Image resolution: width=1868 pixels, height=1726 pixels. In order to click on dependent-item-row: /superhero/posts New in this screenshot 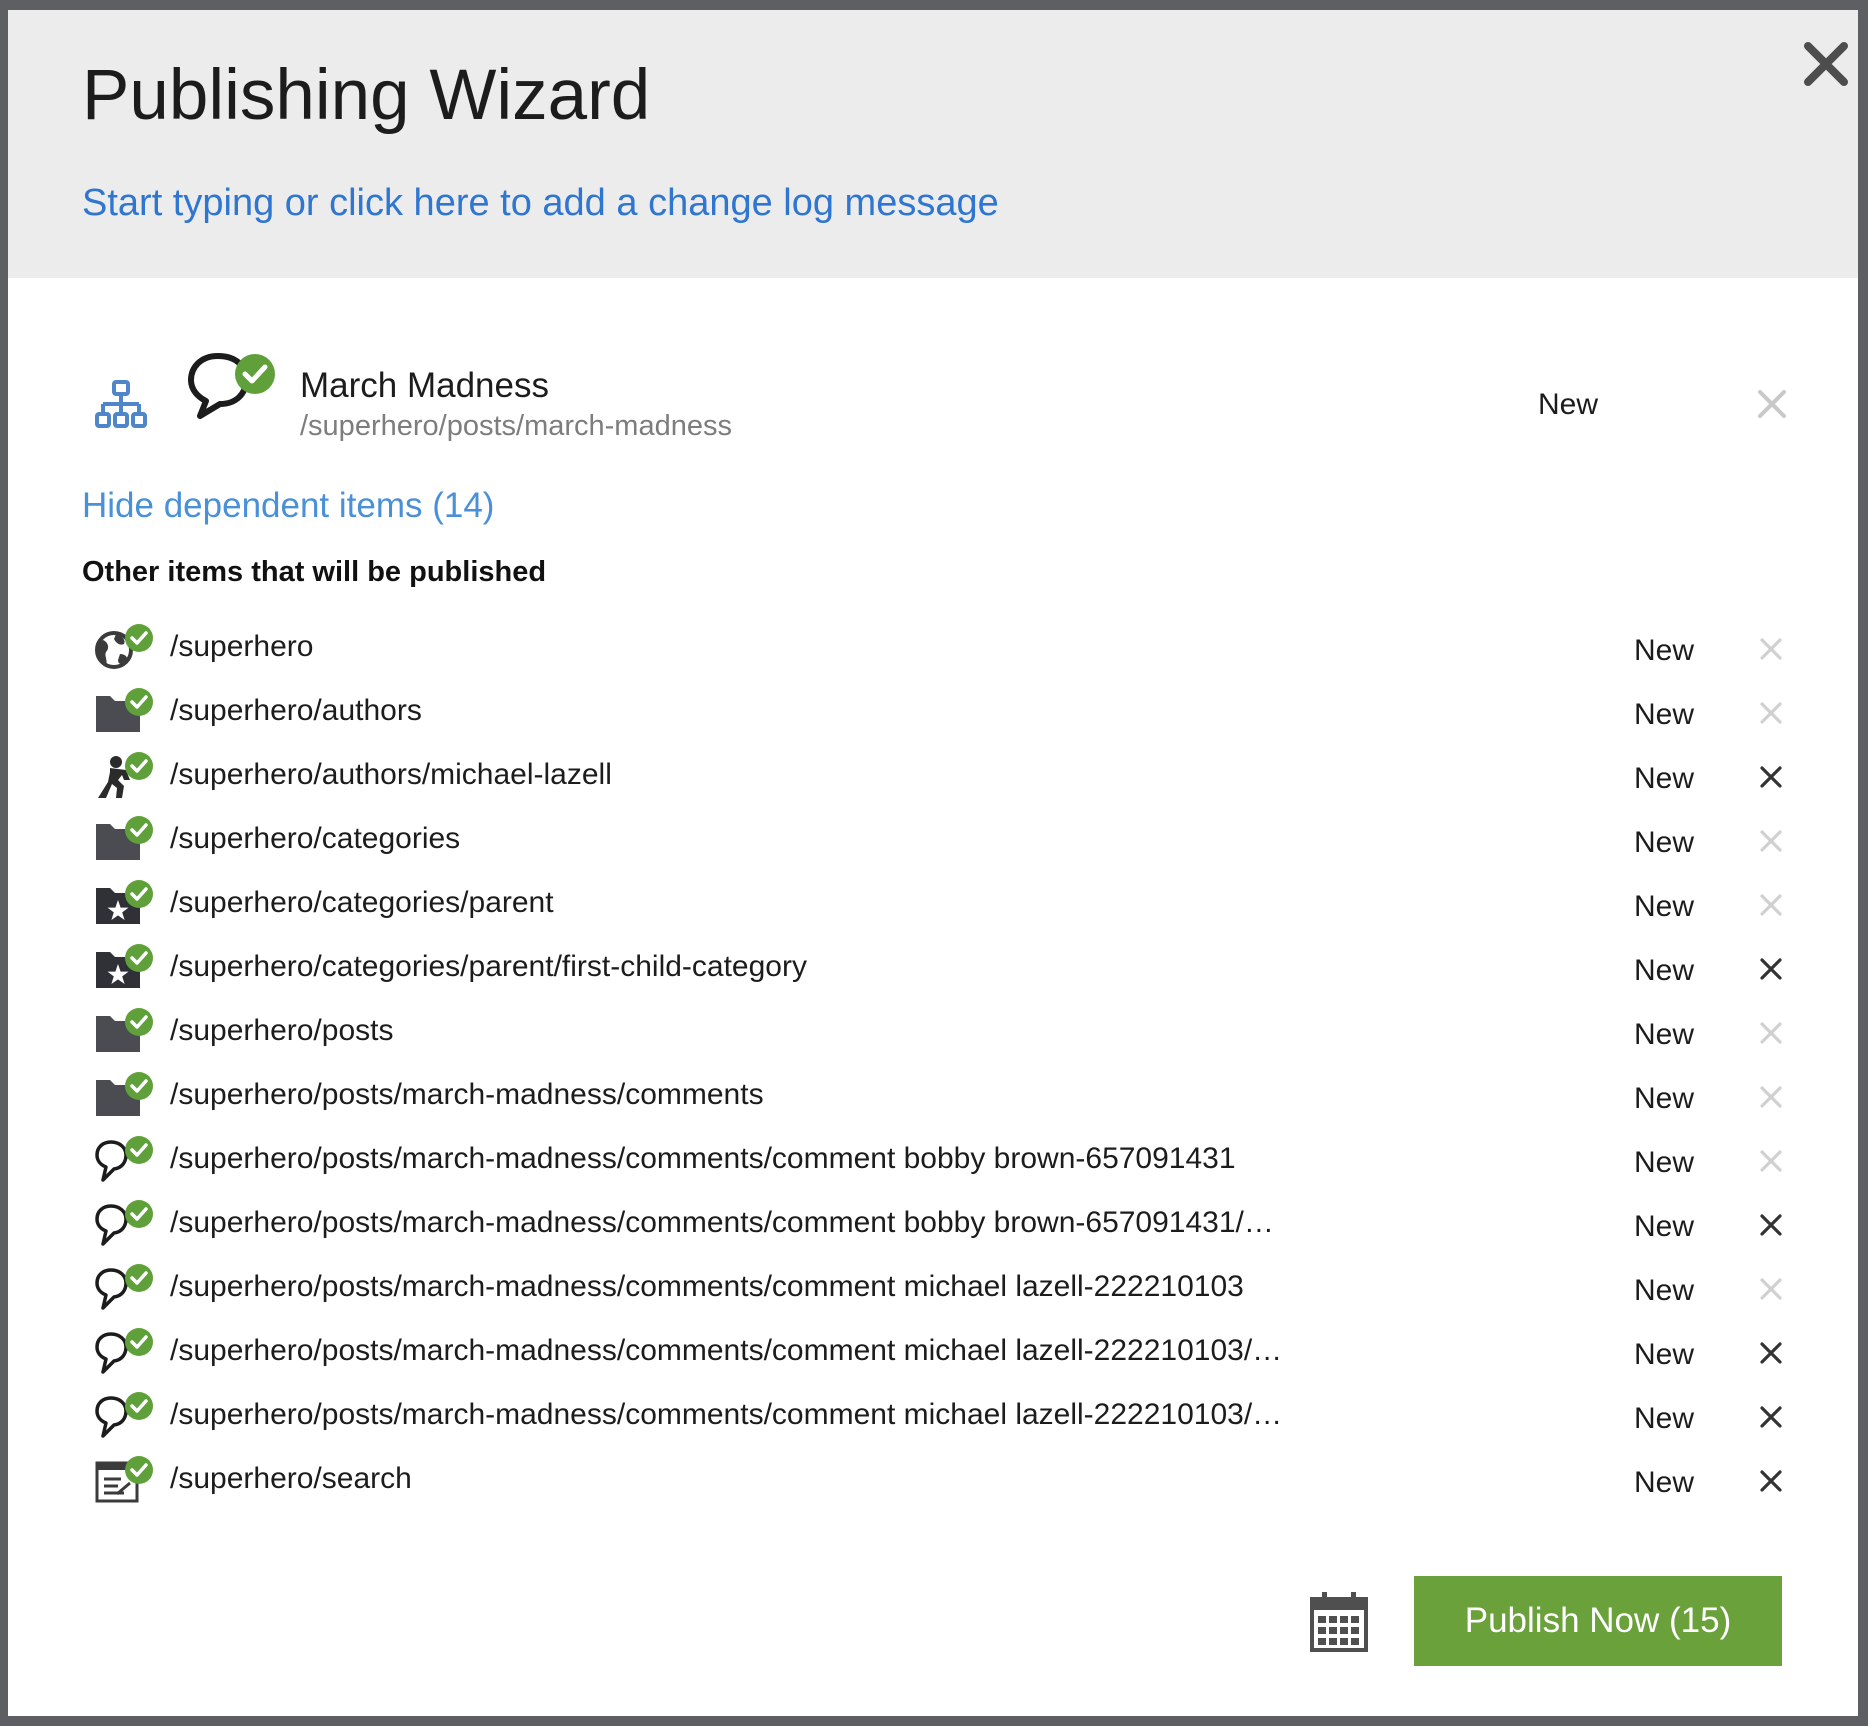, I will do `click(933, 1032)`.